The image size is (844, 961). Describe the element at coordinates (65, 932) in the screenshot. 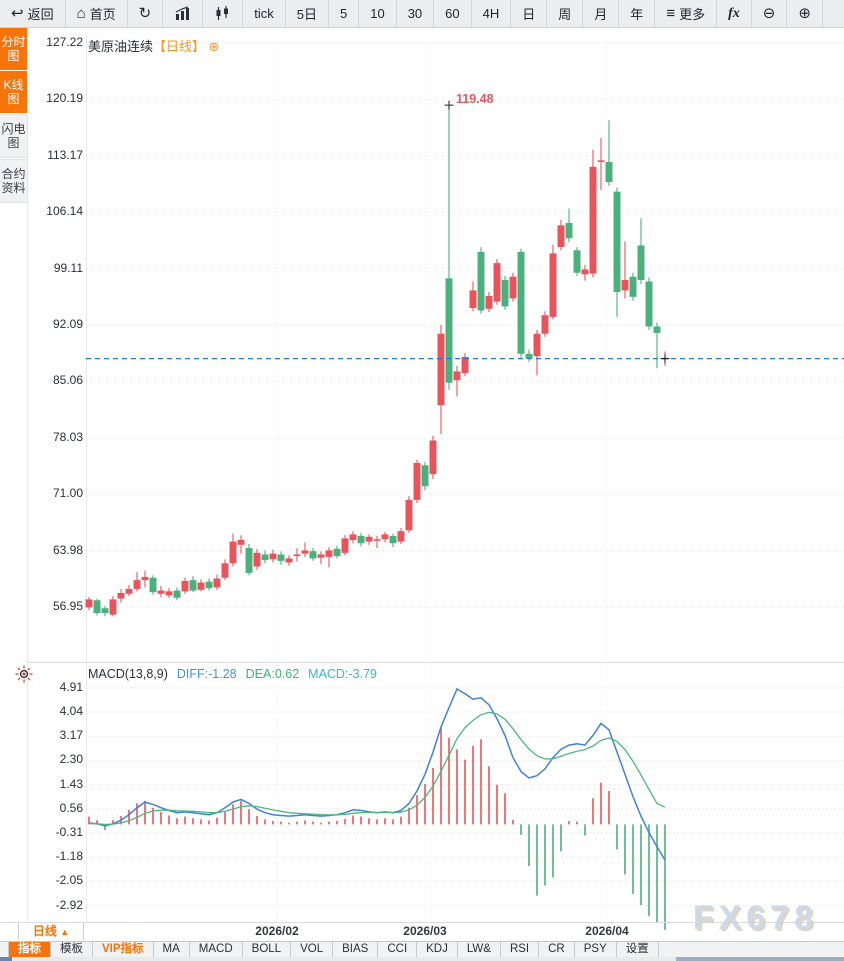

I see `chevron-up-icon: ▲` at that location.